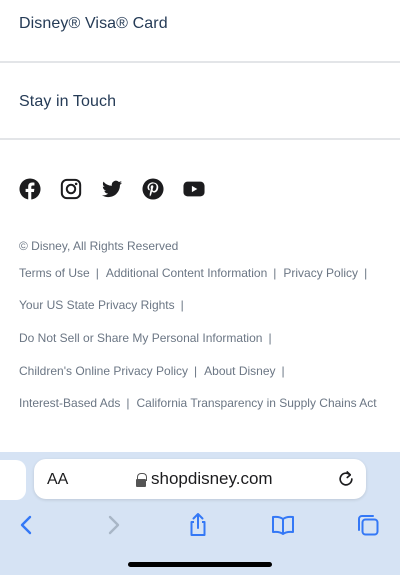 The height and width of the screenshot is (575, 400). What do you see at coordinates (57, 480) in the screenshot?
I see `text-size-button: AA` at bounding box center [57, 480].